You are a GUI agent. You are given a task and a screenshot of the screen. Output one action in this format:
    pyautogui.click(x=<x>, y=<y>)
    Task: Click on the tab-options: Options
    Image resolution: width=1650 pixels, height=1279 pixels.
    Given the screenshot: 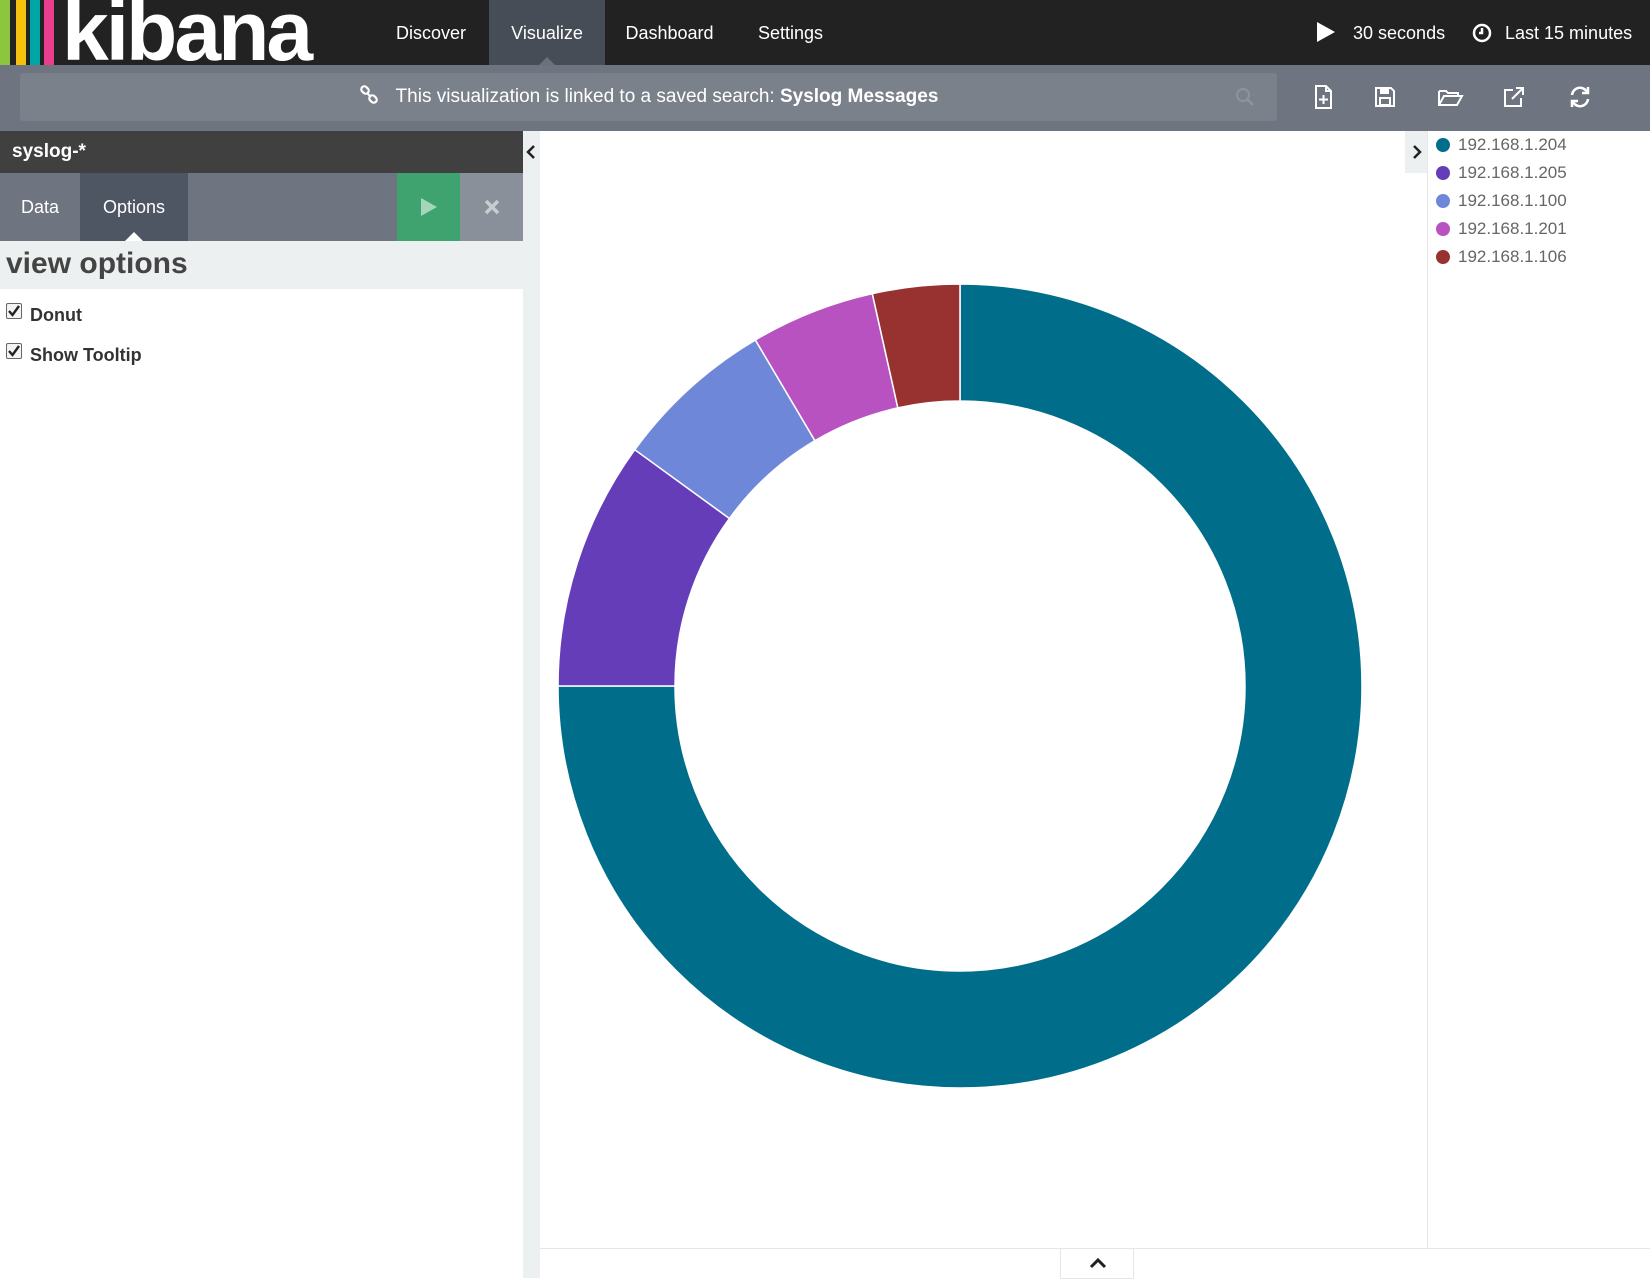 What is the action you would take?
    pyautogui.click(x=134, y=207)
    